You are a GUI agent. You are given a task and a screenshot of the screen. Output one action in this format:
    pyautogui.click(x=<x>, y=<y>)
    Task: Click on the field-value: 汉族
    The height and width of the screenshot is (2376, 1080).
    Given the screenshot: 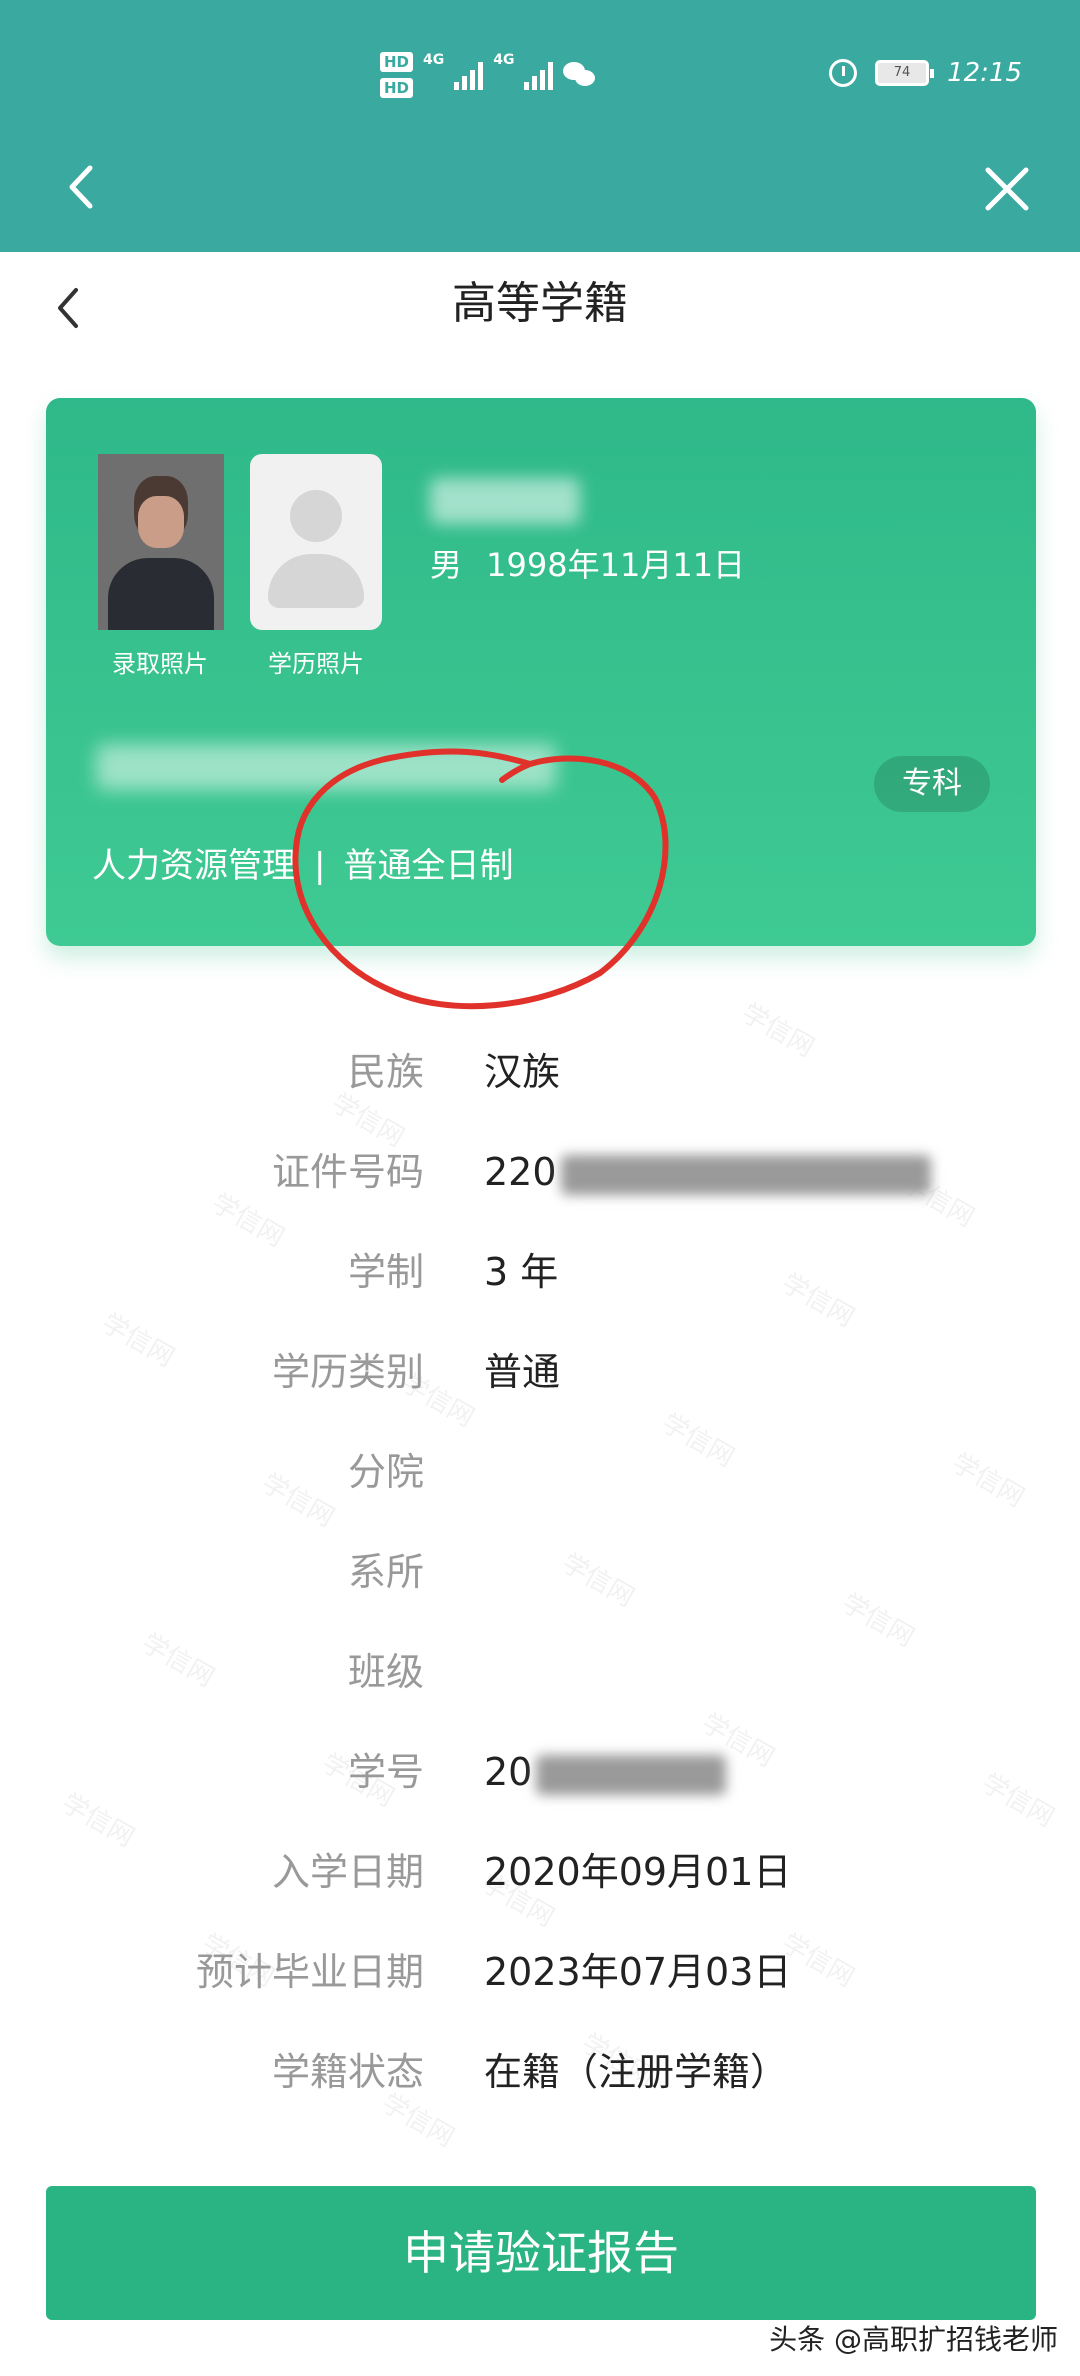 What is the action you would take?
    pyautogui.click(x=522, y=1072)
    